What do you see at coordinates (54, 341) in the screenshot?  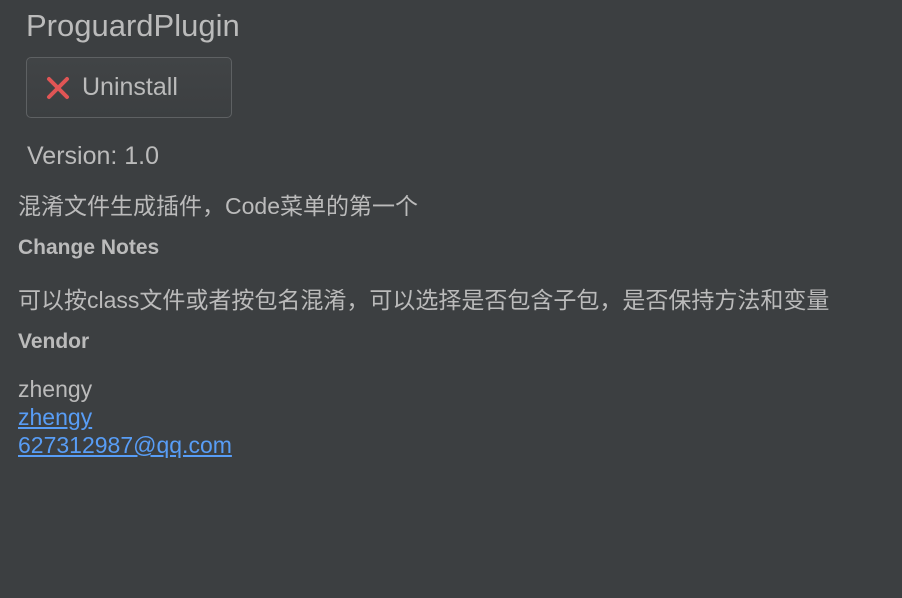 I see `vendor-heading: Vendor` at bounding box center [54, 341].